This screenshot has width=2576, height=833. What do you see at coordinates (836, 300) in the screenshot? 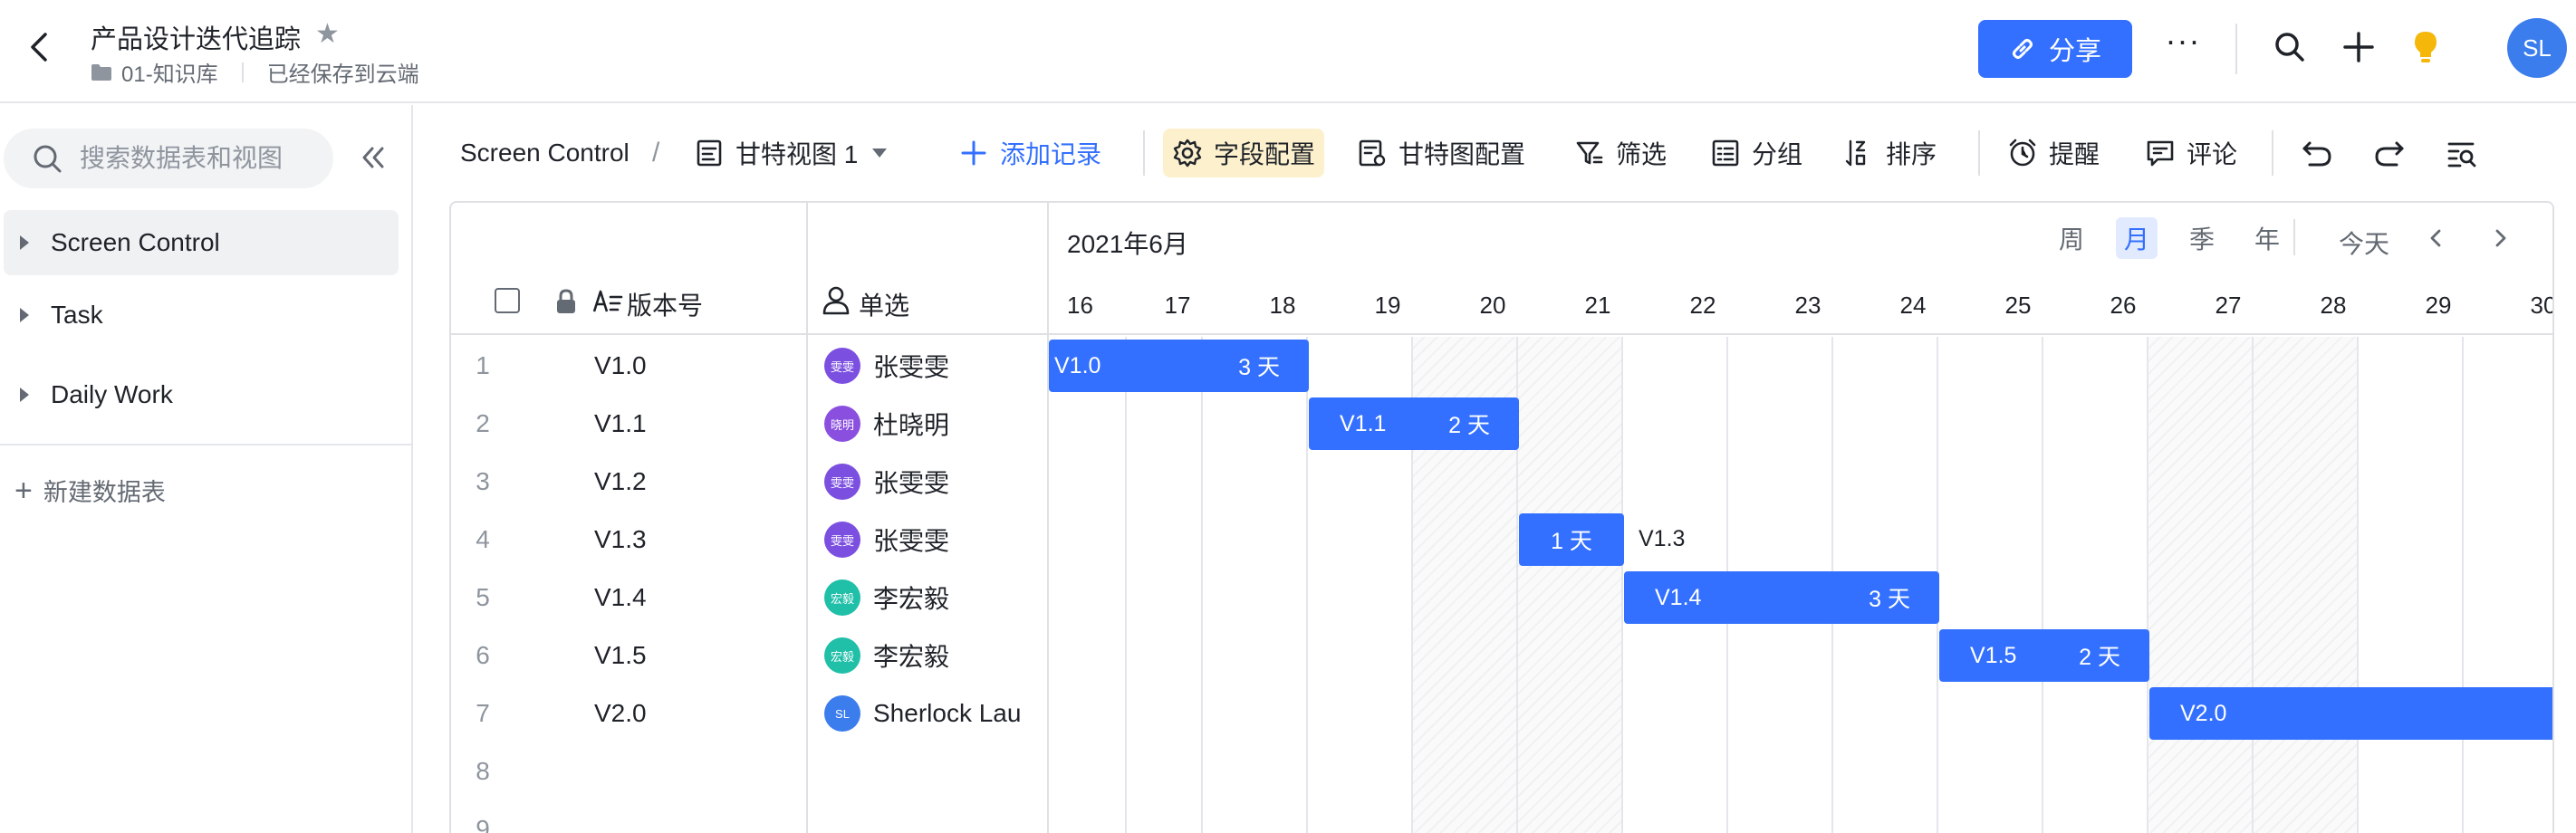
I see `user-icon` at bounding box center [836, 300].